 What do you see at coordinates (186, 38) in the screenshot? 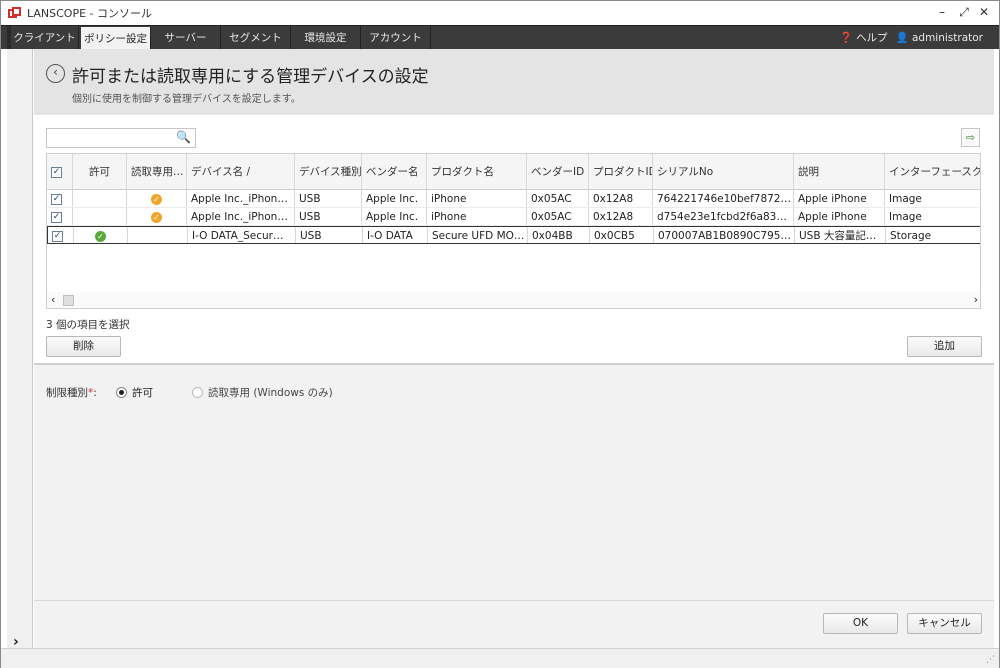
I see `tab-server: サーバー` at bounding box center [186, 38].